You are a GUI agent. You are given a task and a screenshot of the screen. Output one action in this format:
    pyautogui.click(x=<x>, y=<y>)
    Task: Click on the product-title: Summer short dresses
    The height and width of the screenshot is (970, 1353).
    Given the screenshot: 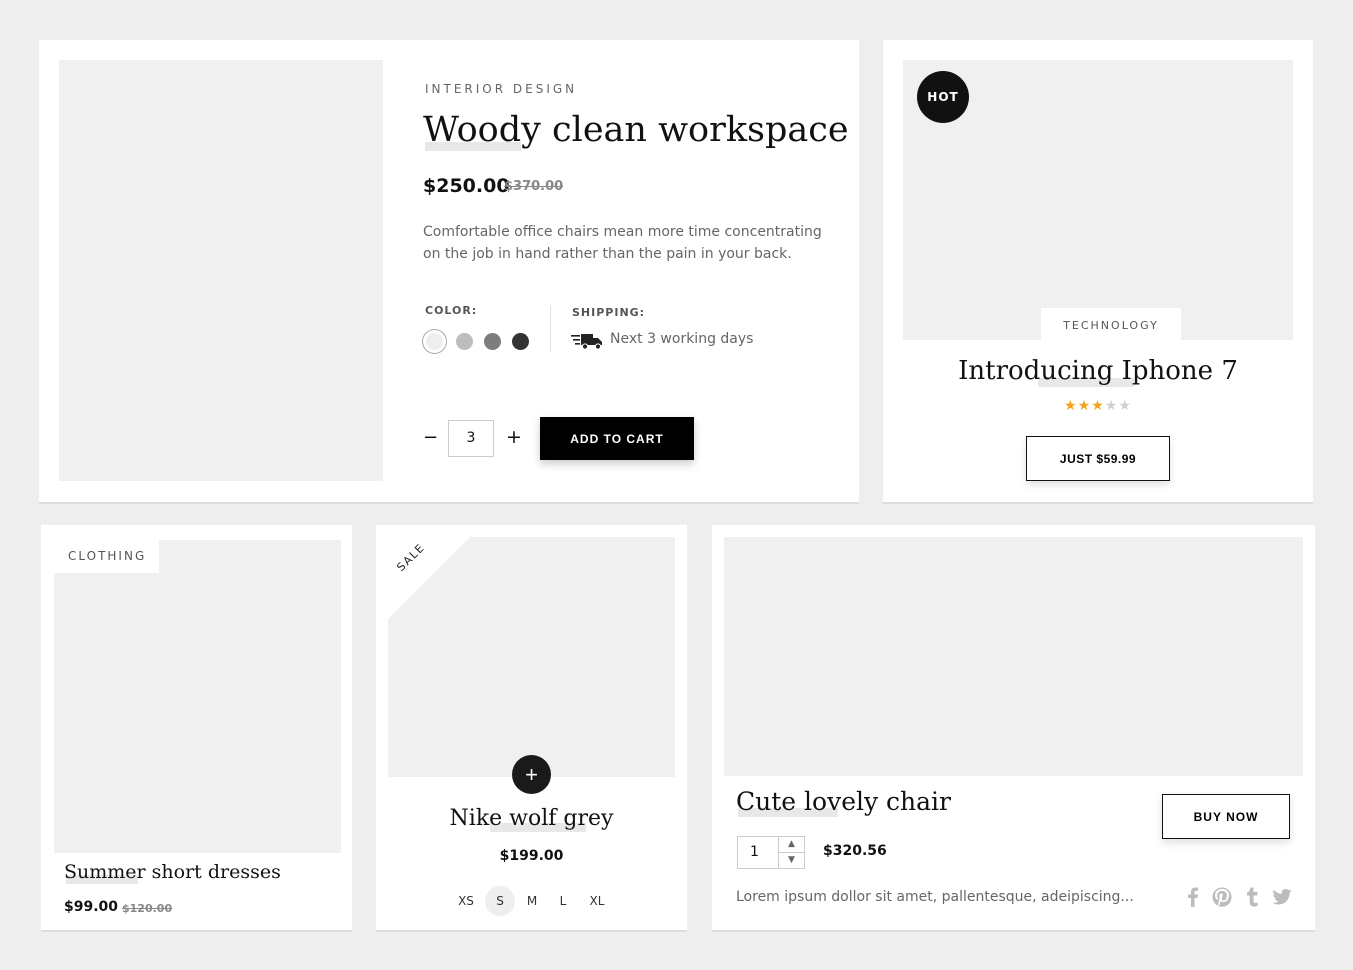 What is the action you would take?
    pyautogui.click(x=172, y=872)
    